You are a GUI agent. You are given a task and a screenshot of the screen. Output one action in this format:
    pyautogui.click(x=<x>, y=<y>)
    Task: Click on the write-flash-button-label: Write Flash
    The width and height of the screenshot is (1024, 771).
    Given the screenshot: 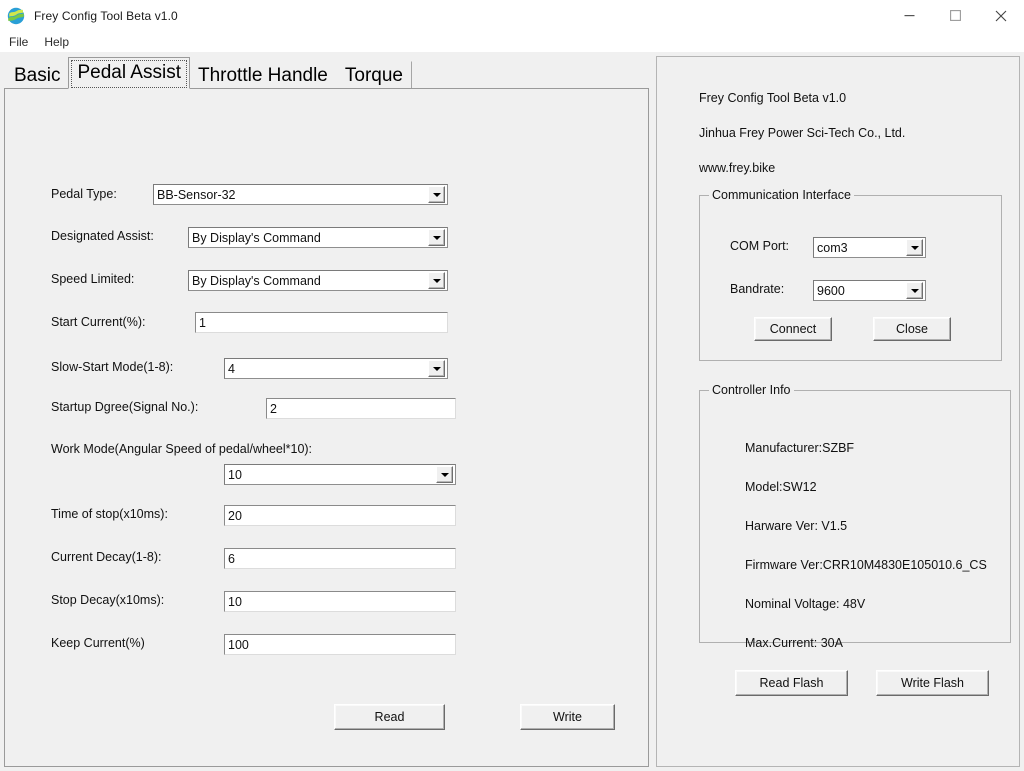 What is the action you would take?
    pyautogui.click(x=932, y=683)
    